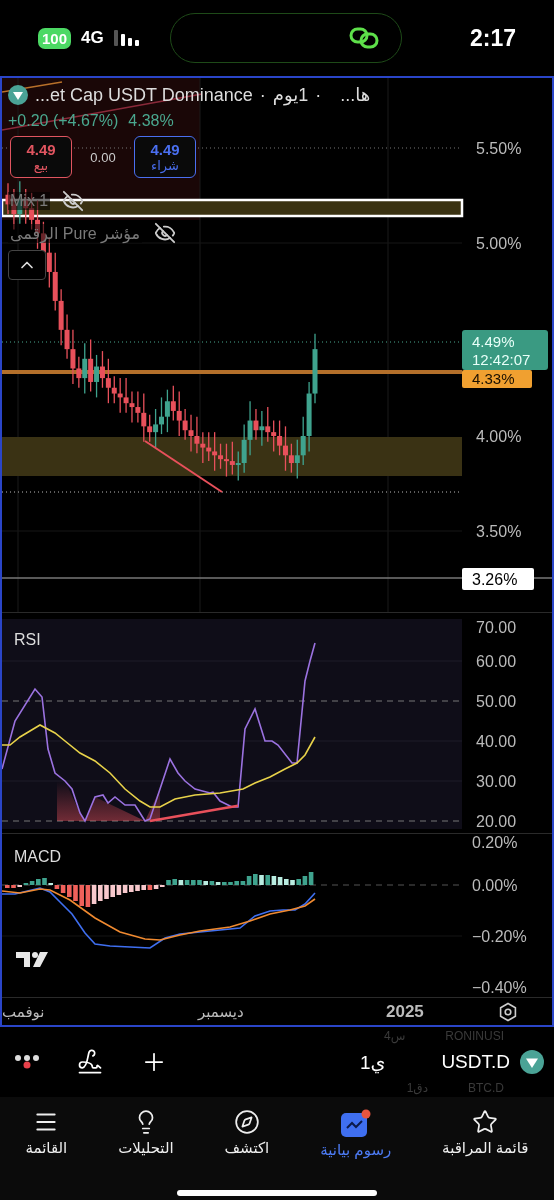  What do you see at coordinates (505, 350) in the screenshot?
I see `last-price-label: 4.49% 12:42:07` at bounding box center [505, 350].